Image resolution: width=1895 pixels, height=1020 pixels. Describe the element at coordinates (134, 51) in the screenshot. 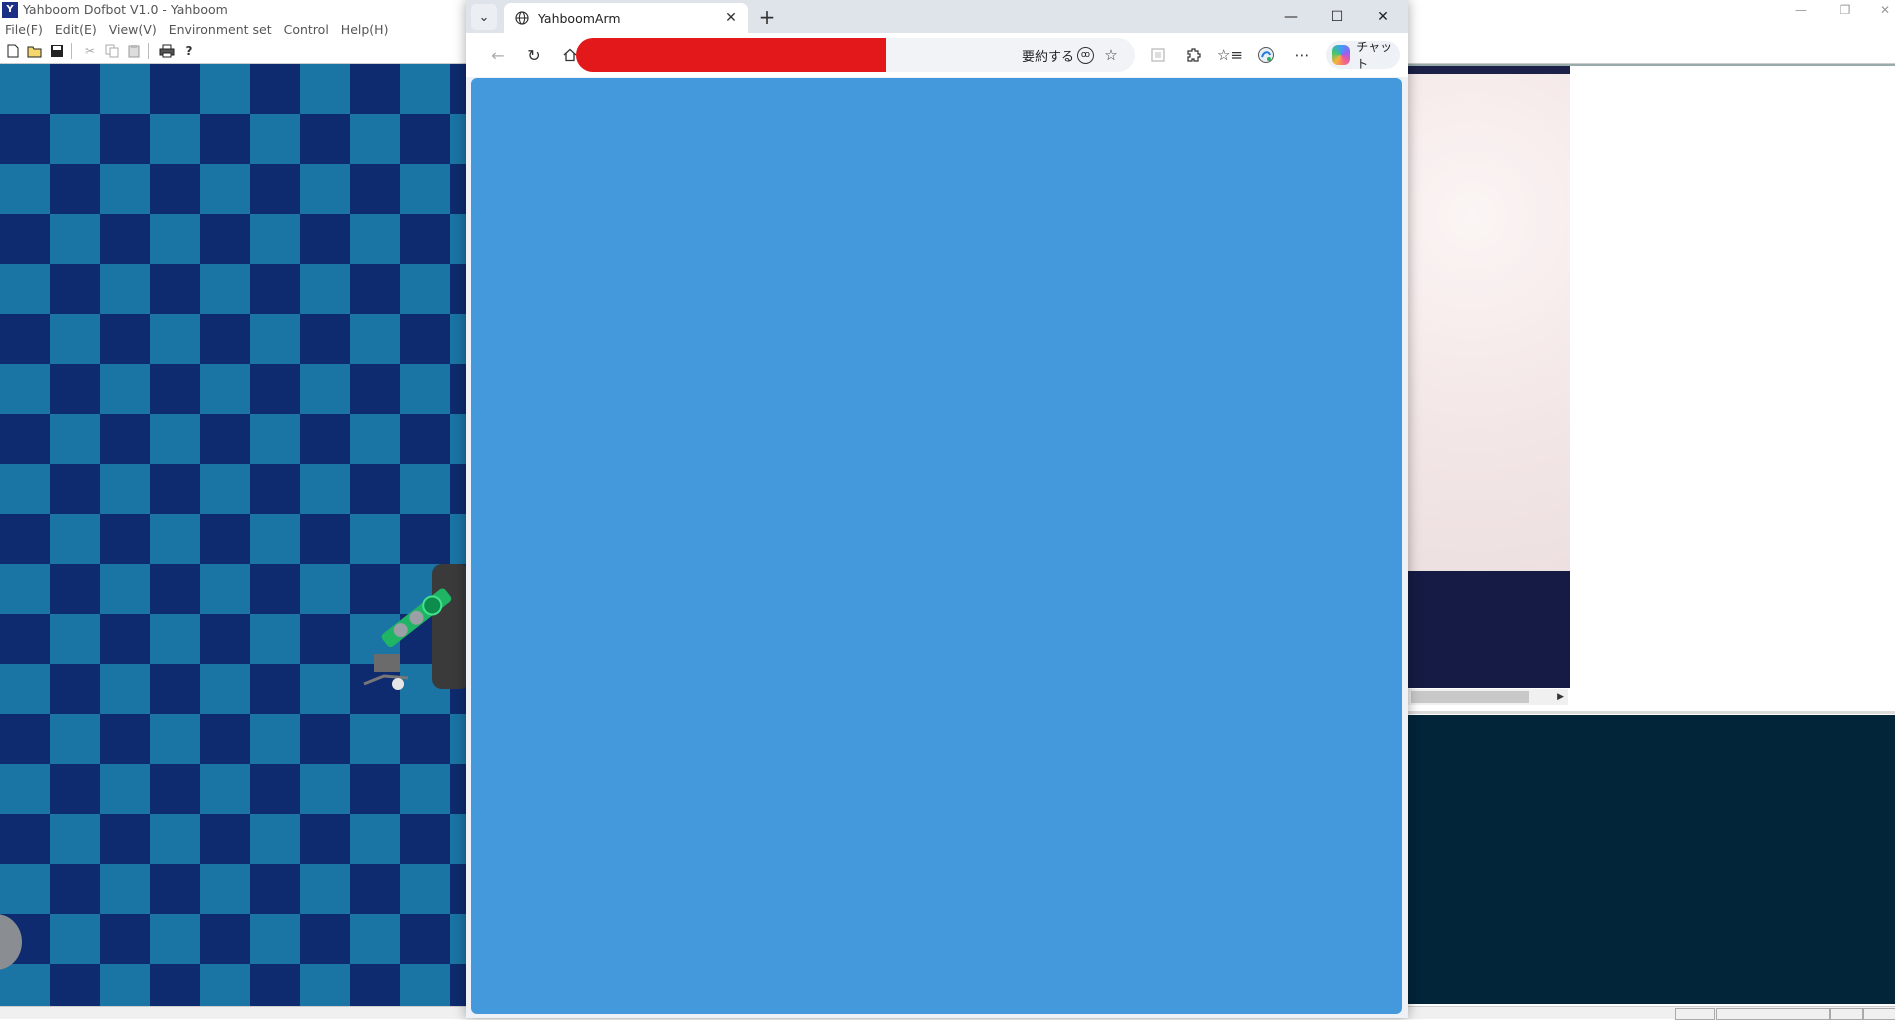

I see `paste-icon` at that location.